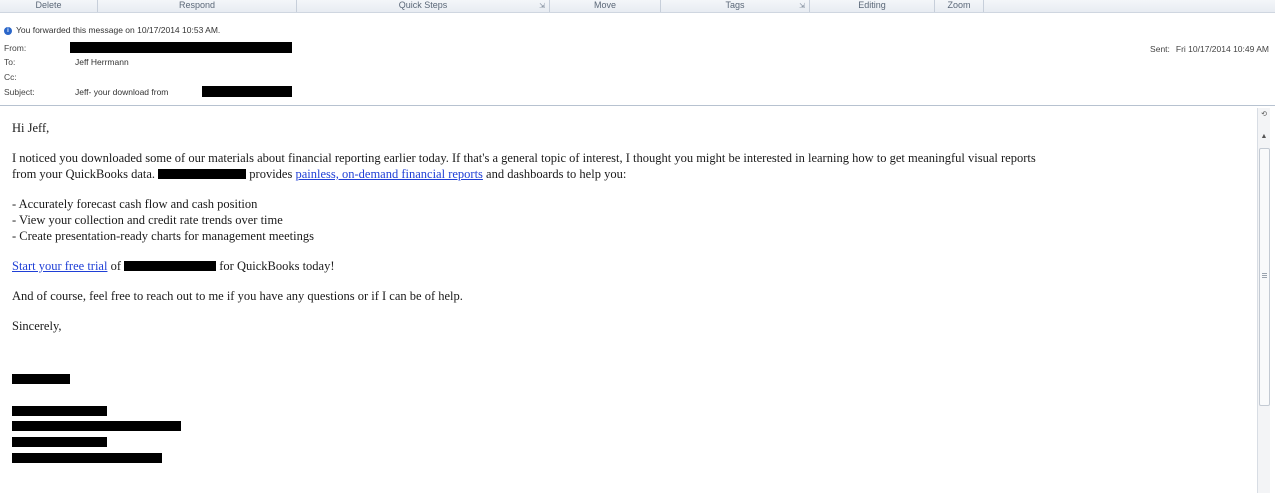 The height and width of the screenshot is (495, 1275). Describe the element at coordinates (197, 6) in the screenshot. I see `ribbon-group-respond: Respond` at that location.